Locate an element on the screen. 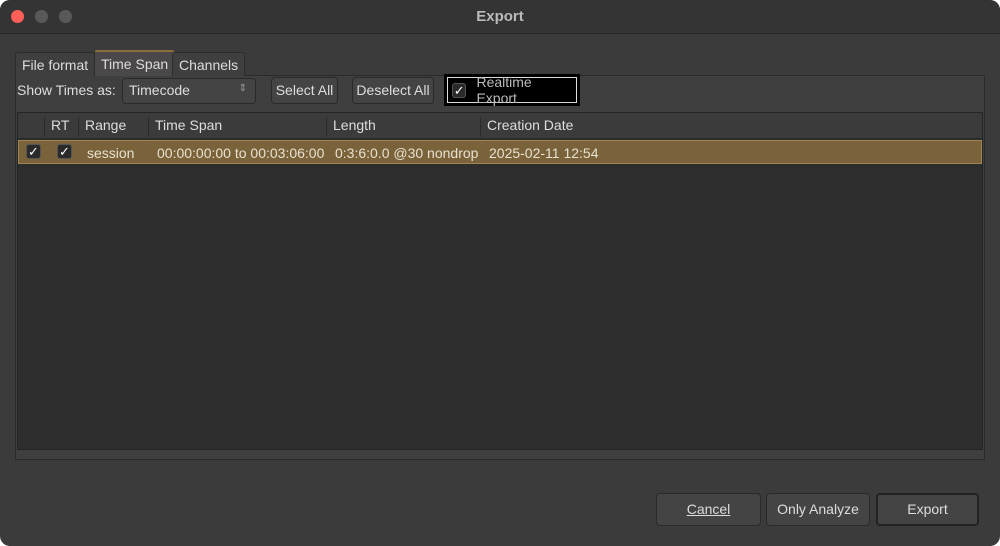  title-bar: Export is located at coordinates (500, 17).